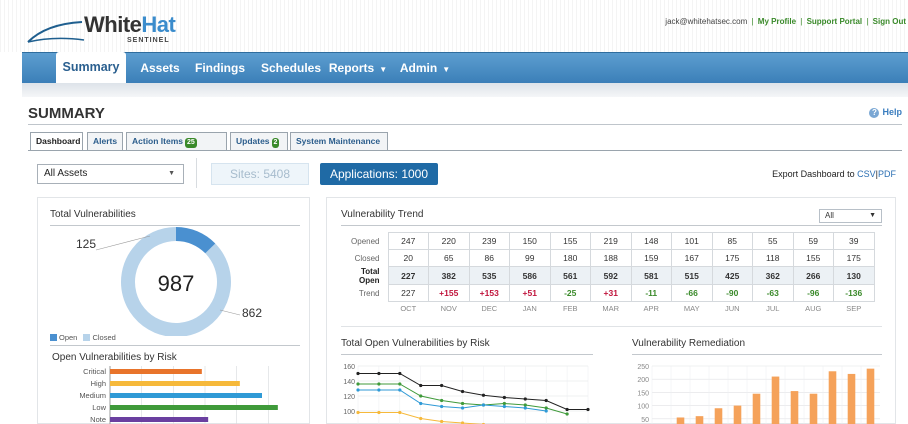  What do you see at coordinates (866, 174) in the screenshot?
I see `export-csv-link: CSV` at bounding box center [866, 174].